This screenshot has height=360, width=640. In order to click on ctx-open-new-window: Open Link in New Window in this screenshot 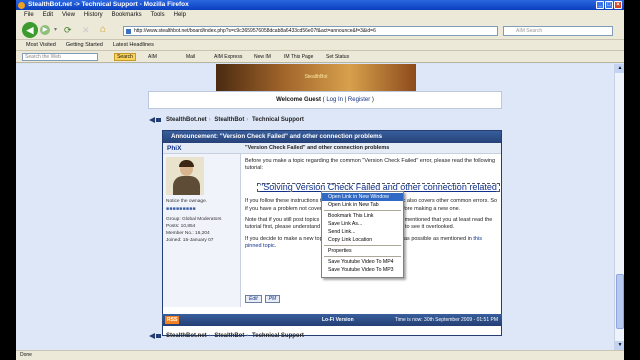, I will do `click(362, 197)`.